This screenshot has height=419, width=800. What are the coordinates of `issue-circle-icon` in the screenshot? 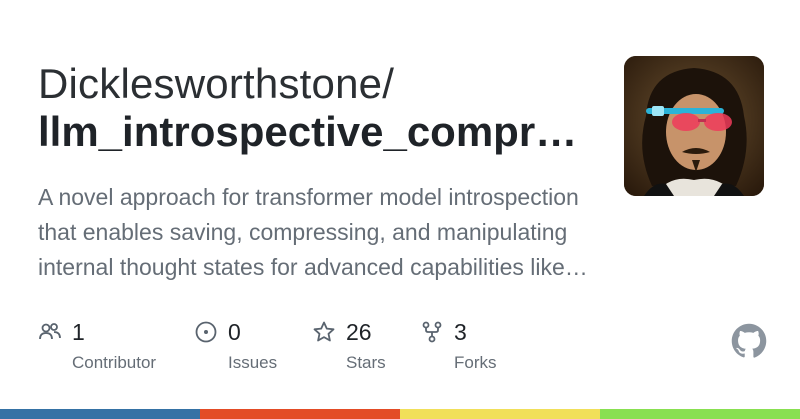 It's located at (206, 332).